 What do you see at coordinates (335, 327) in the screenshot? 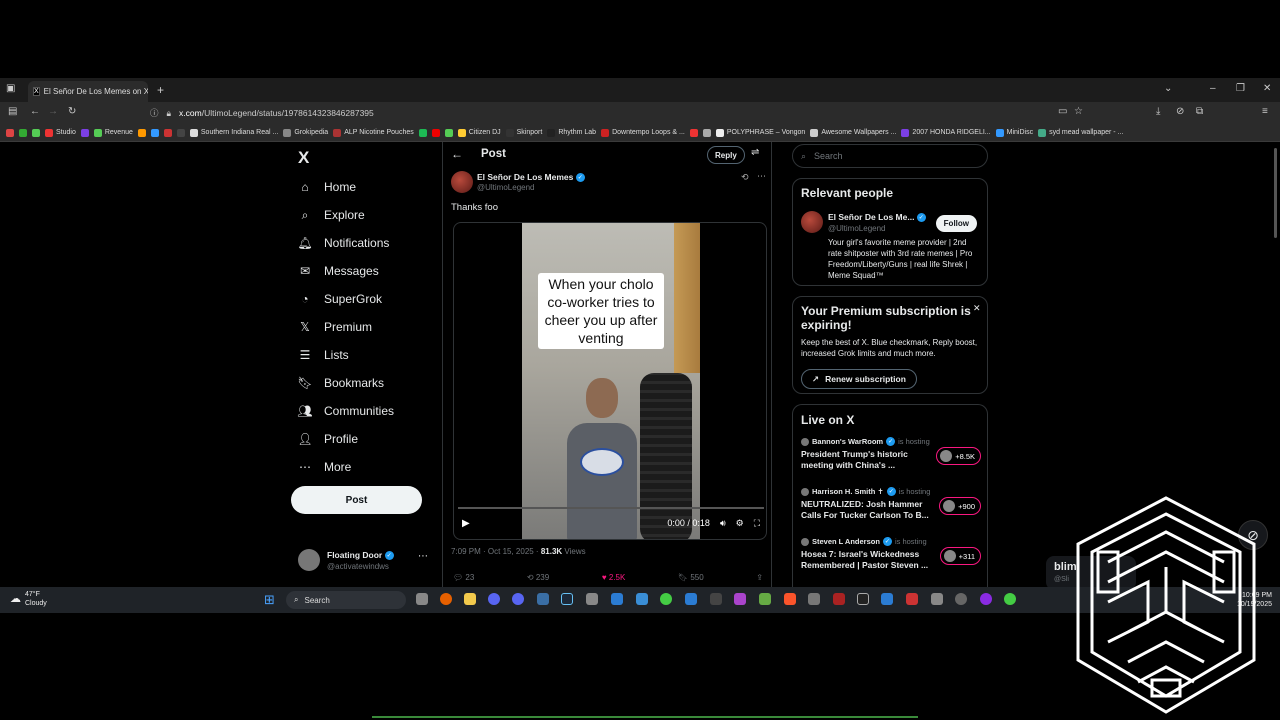
I see `nav-premium: 𝕏 Premium` at bounding box center [335, 327].